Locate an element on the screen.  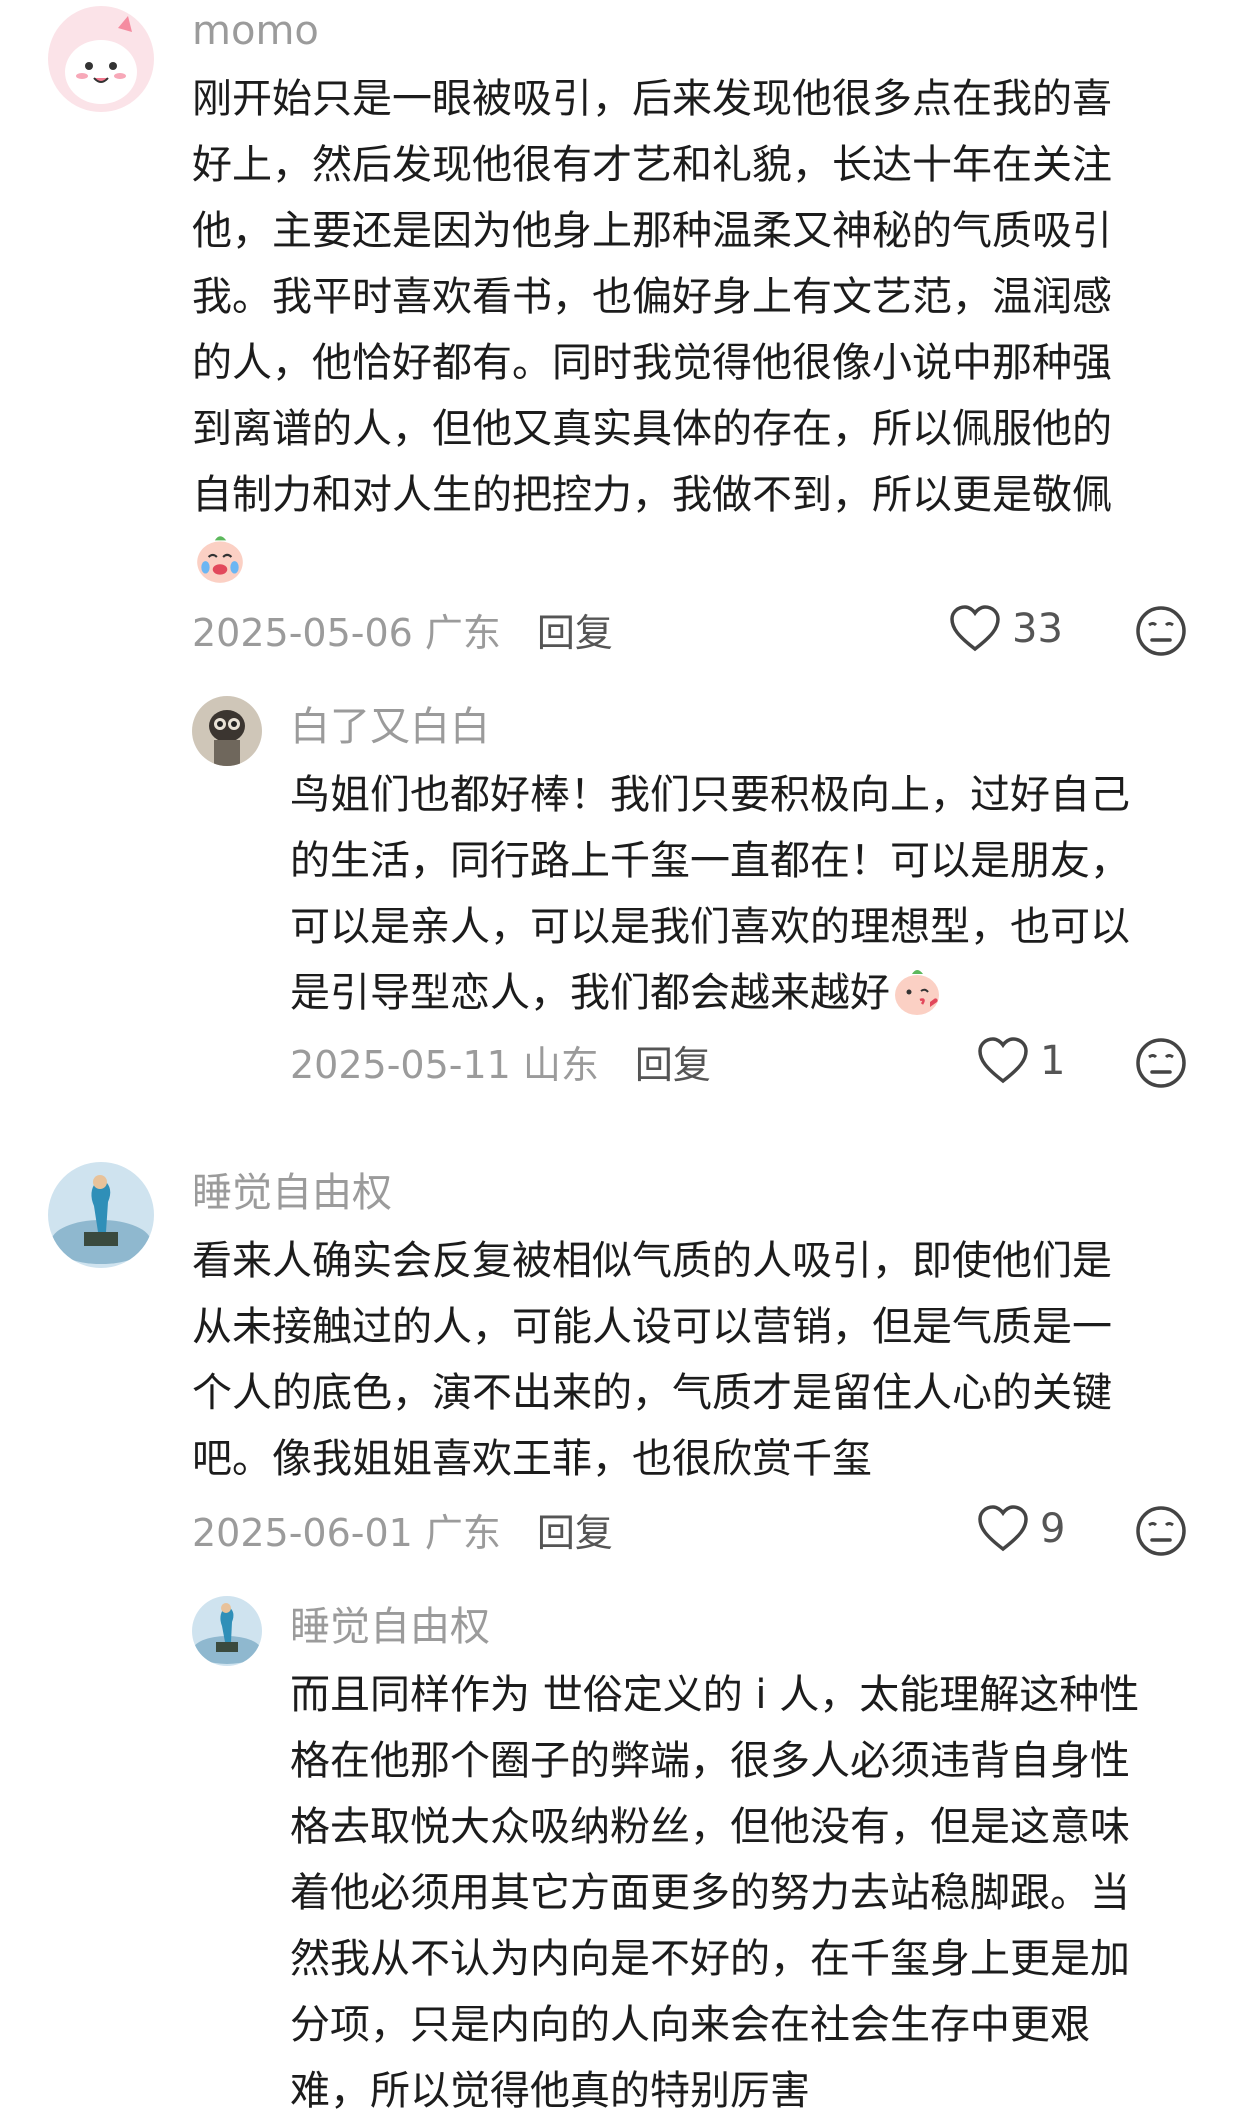
like-button: 9 is located at coordinates (1020, 1529).